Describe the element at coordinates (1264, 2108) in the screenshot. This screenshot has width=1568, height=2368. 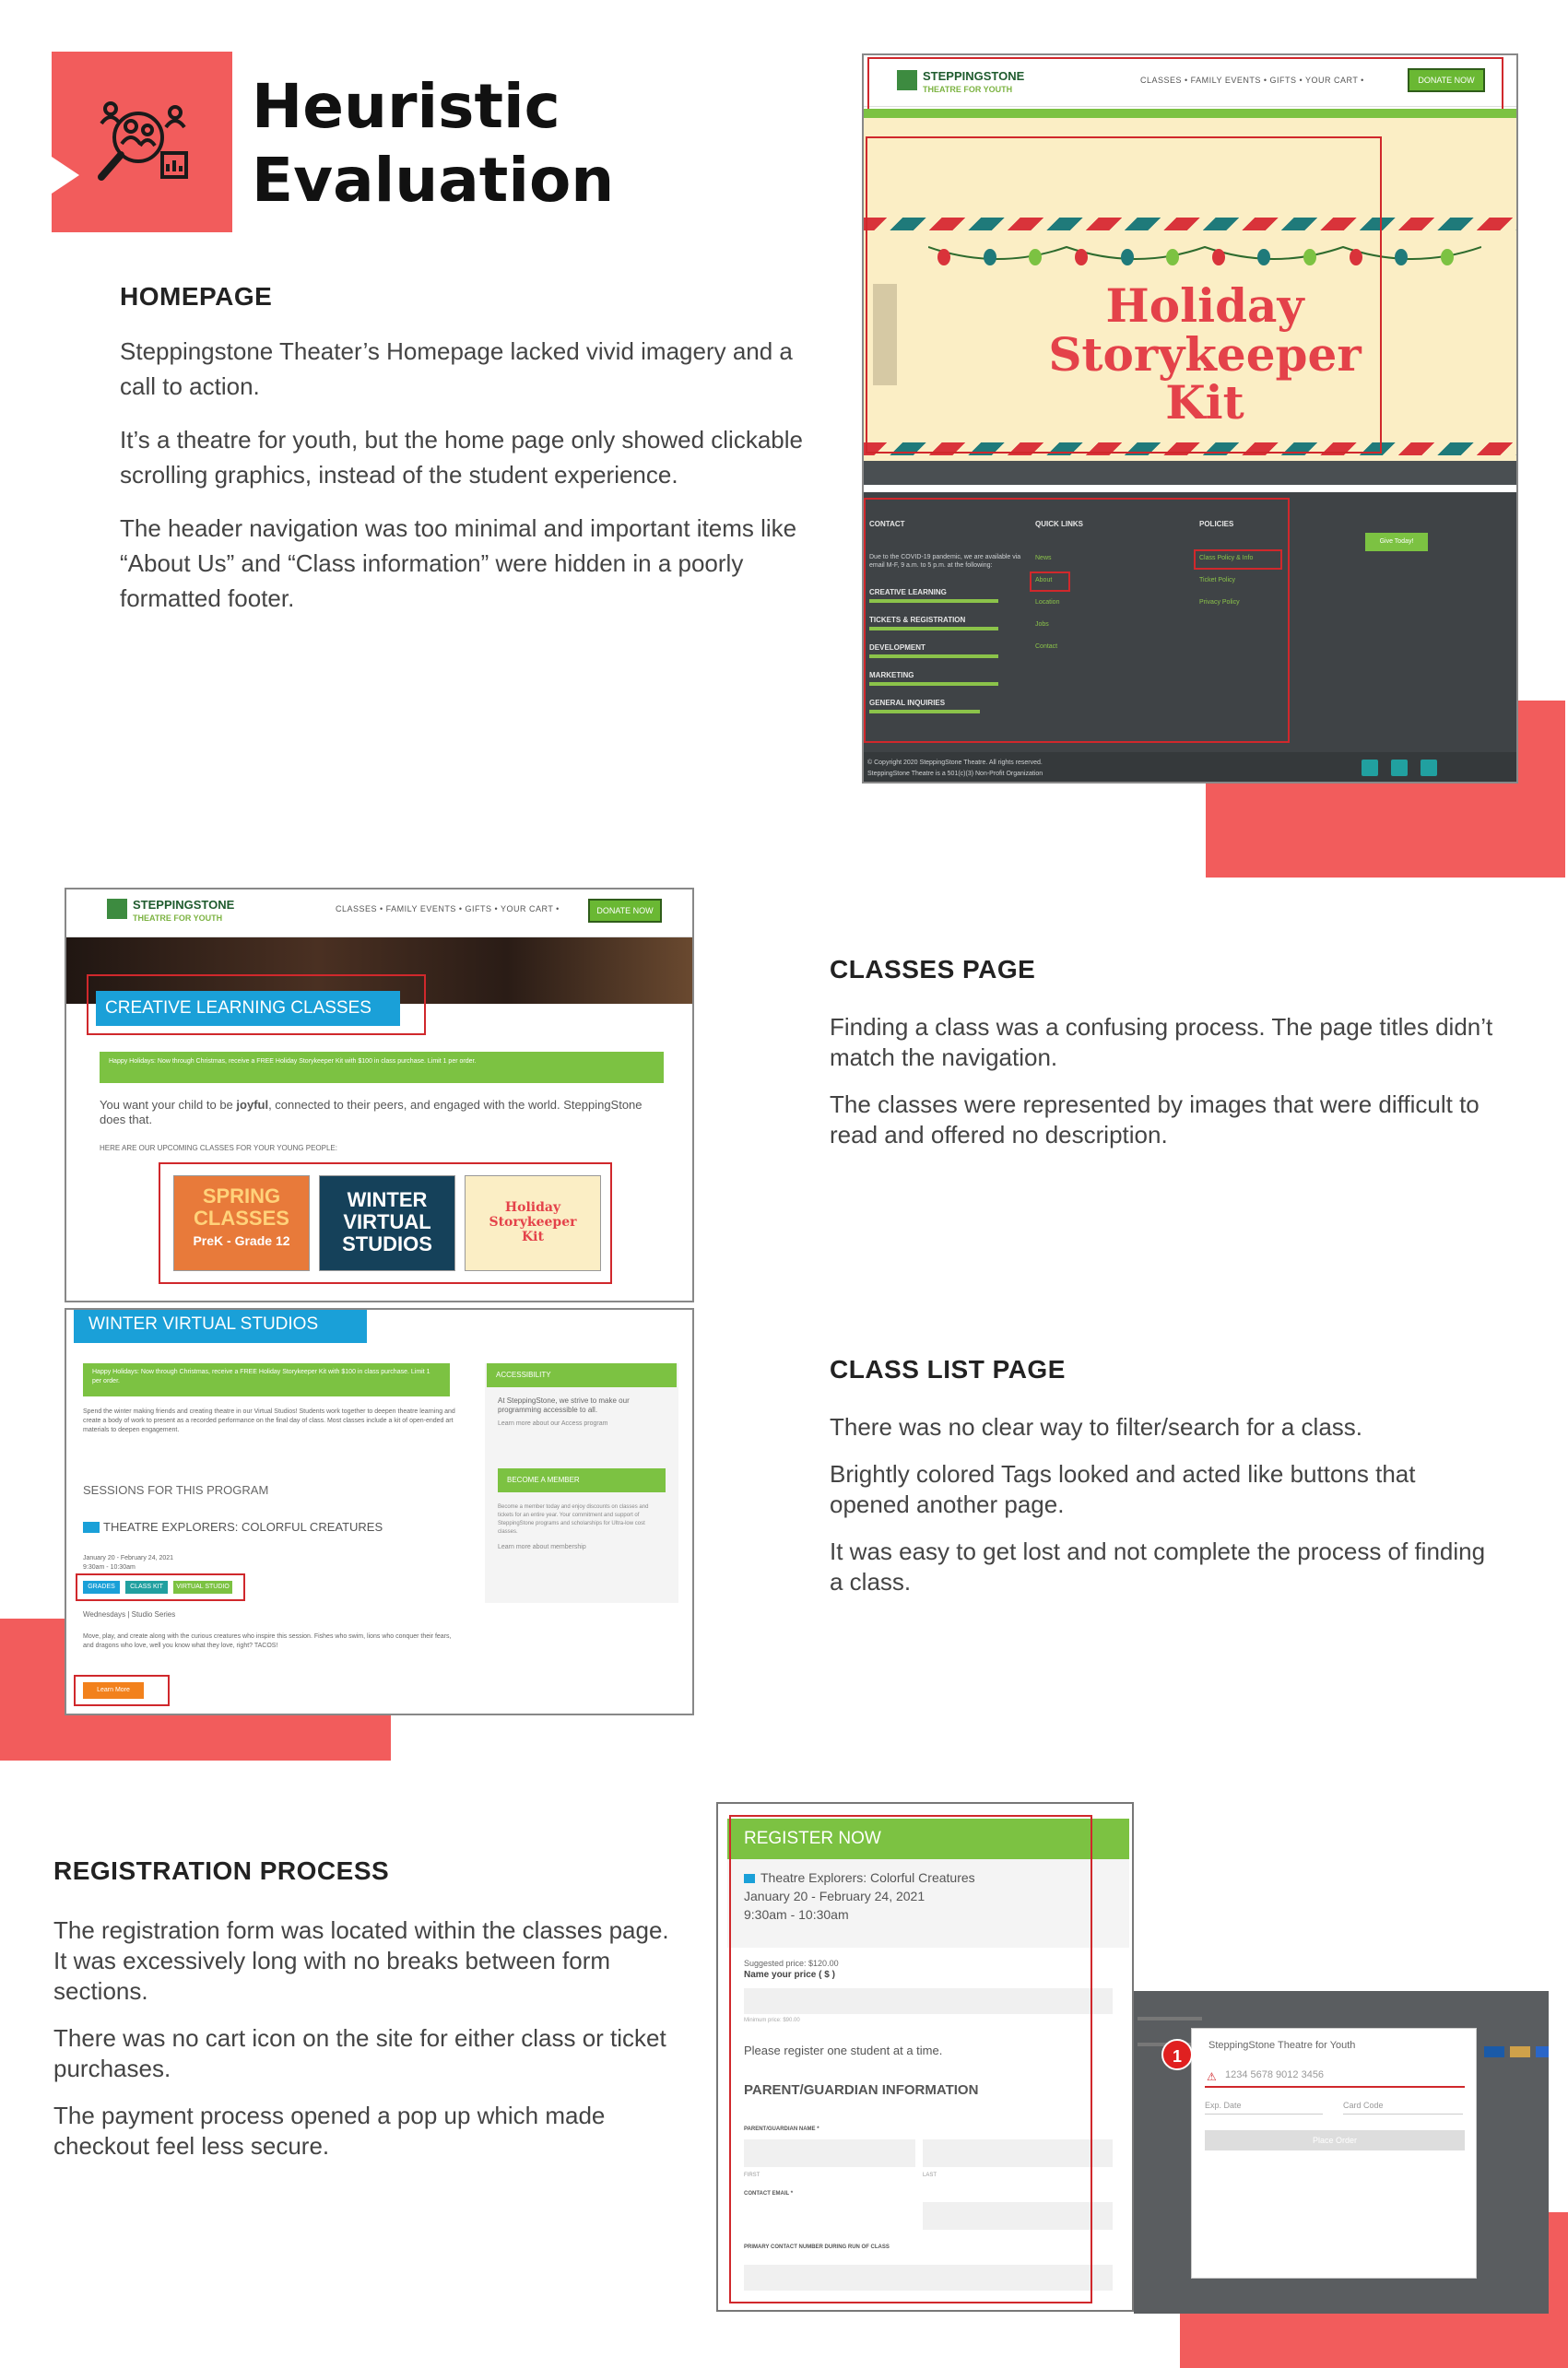
I see `exp-date-field: Exp. Date` at that location.